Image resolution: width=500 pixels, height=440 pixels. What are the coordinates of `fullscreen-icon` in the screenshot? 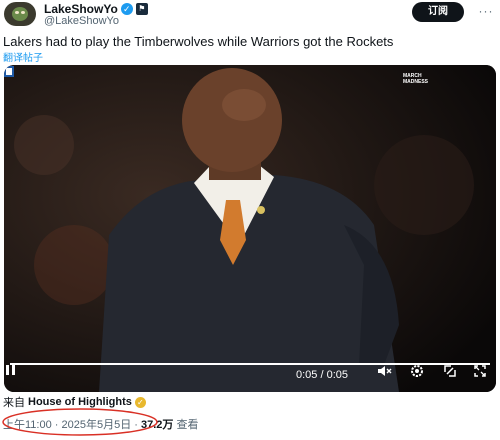 It's located at (450, 371).